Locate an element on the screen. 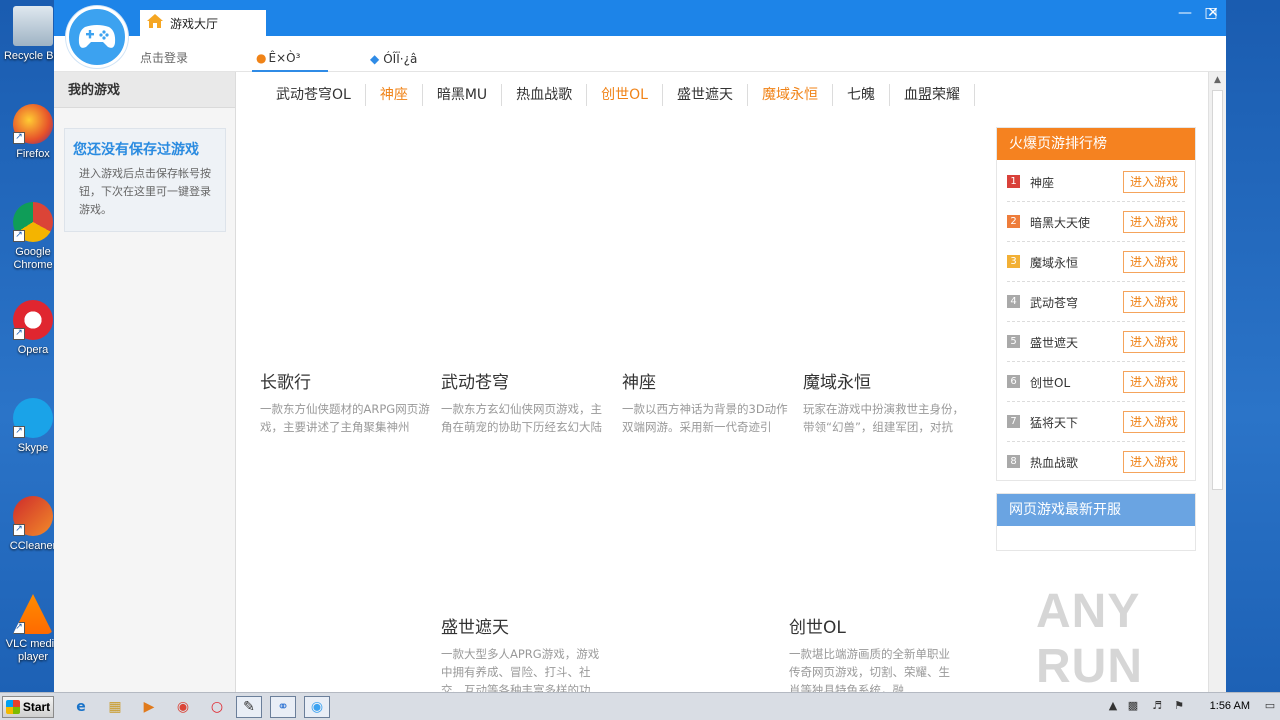  game-title: 盛世遮天 is located at coordinates (525, 628).